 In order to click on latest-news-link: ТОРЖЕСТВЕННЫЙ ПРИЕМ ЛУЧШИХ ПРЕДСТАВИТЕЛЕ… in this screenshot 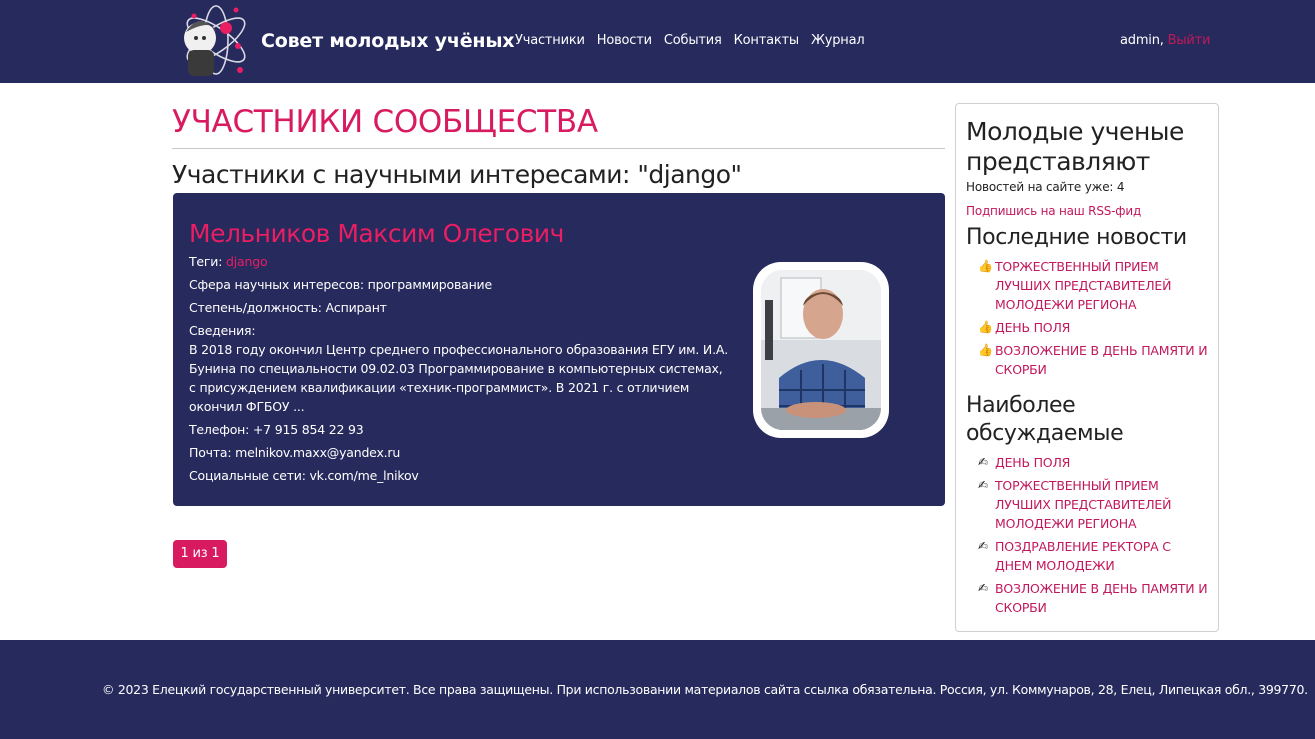, I will do `click(1102, 285)`.